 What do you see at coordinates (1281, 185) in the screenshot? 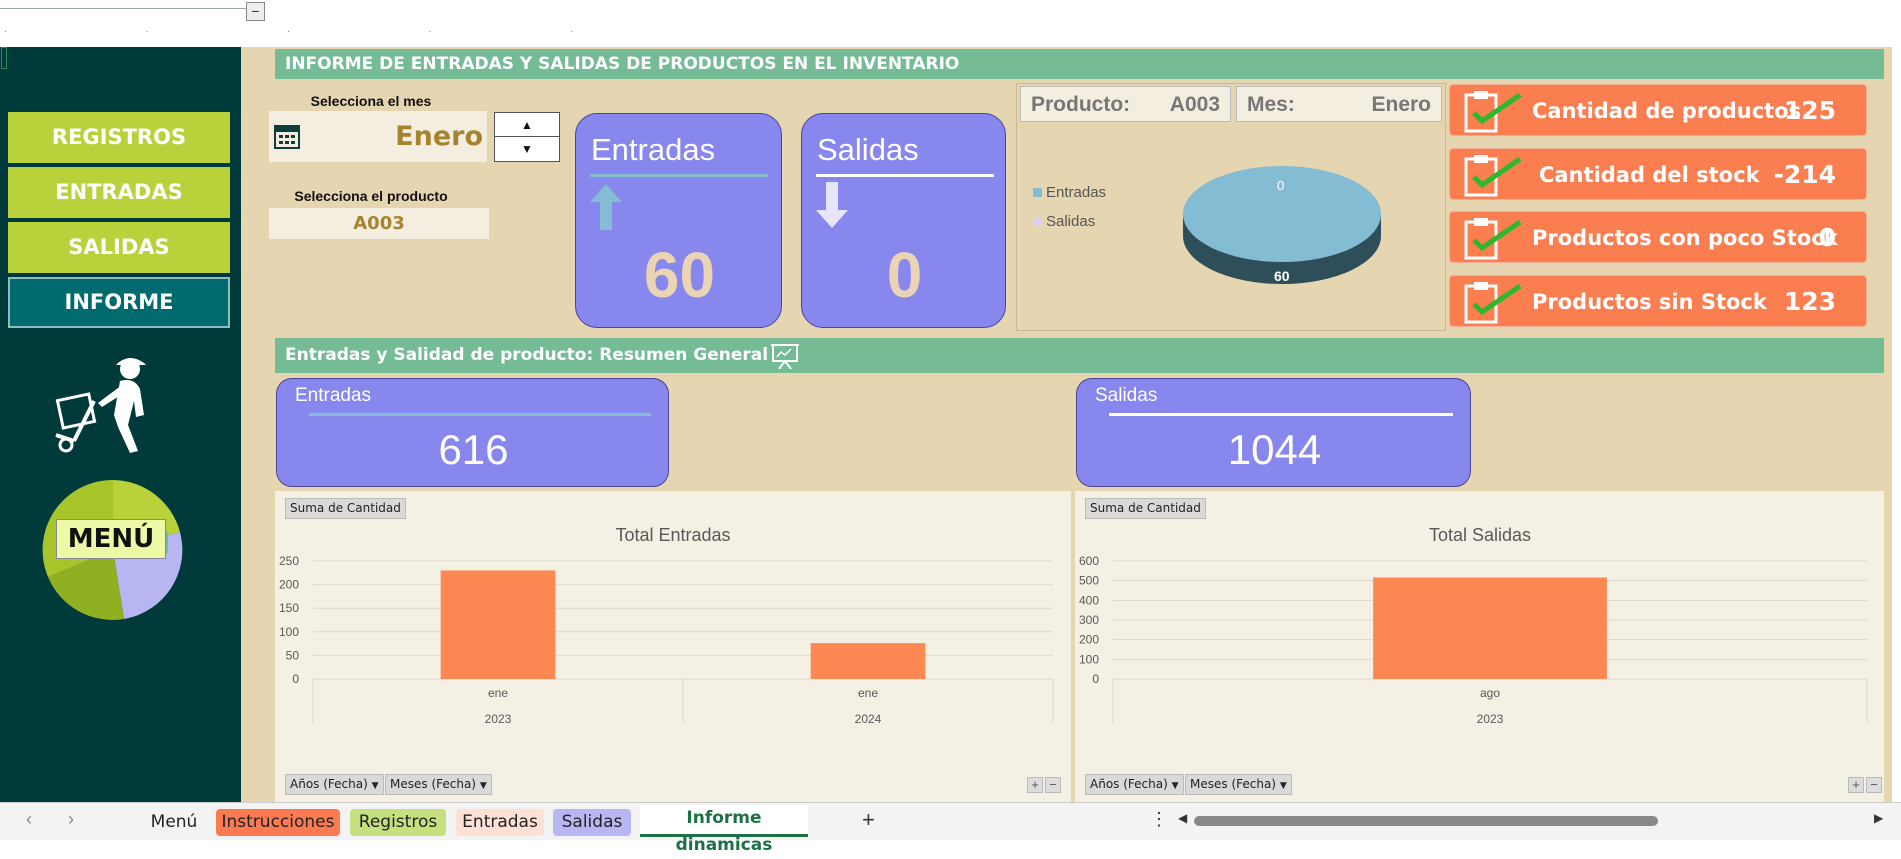
I see `pie-label-top: 0` at bounding box center [1281, 185].